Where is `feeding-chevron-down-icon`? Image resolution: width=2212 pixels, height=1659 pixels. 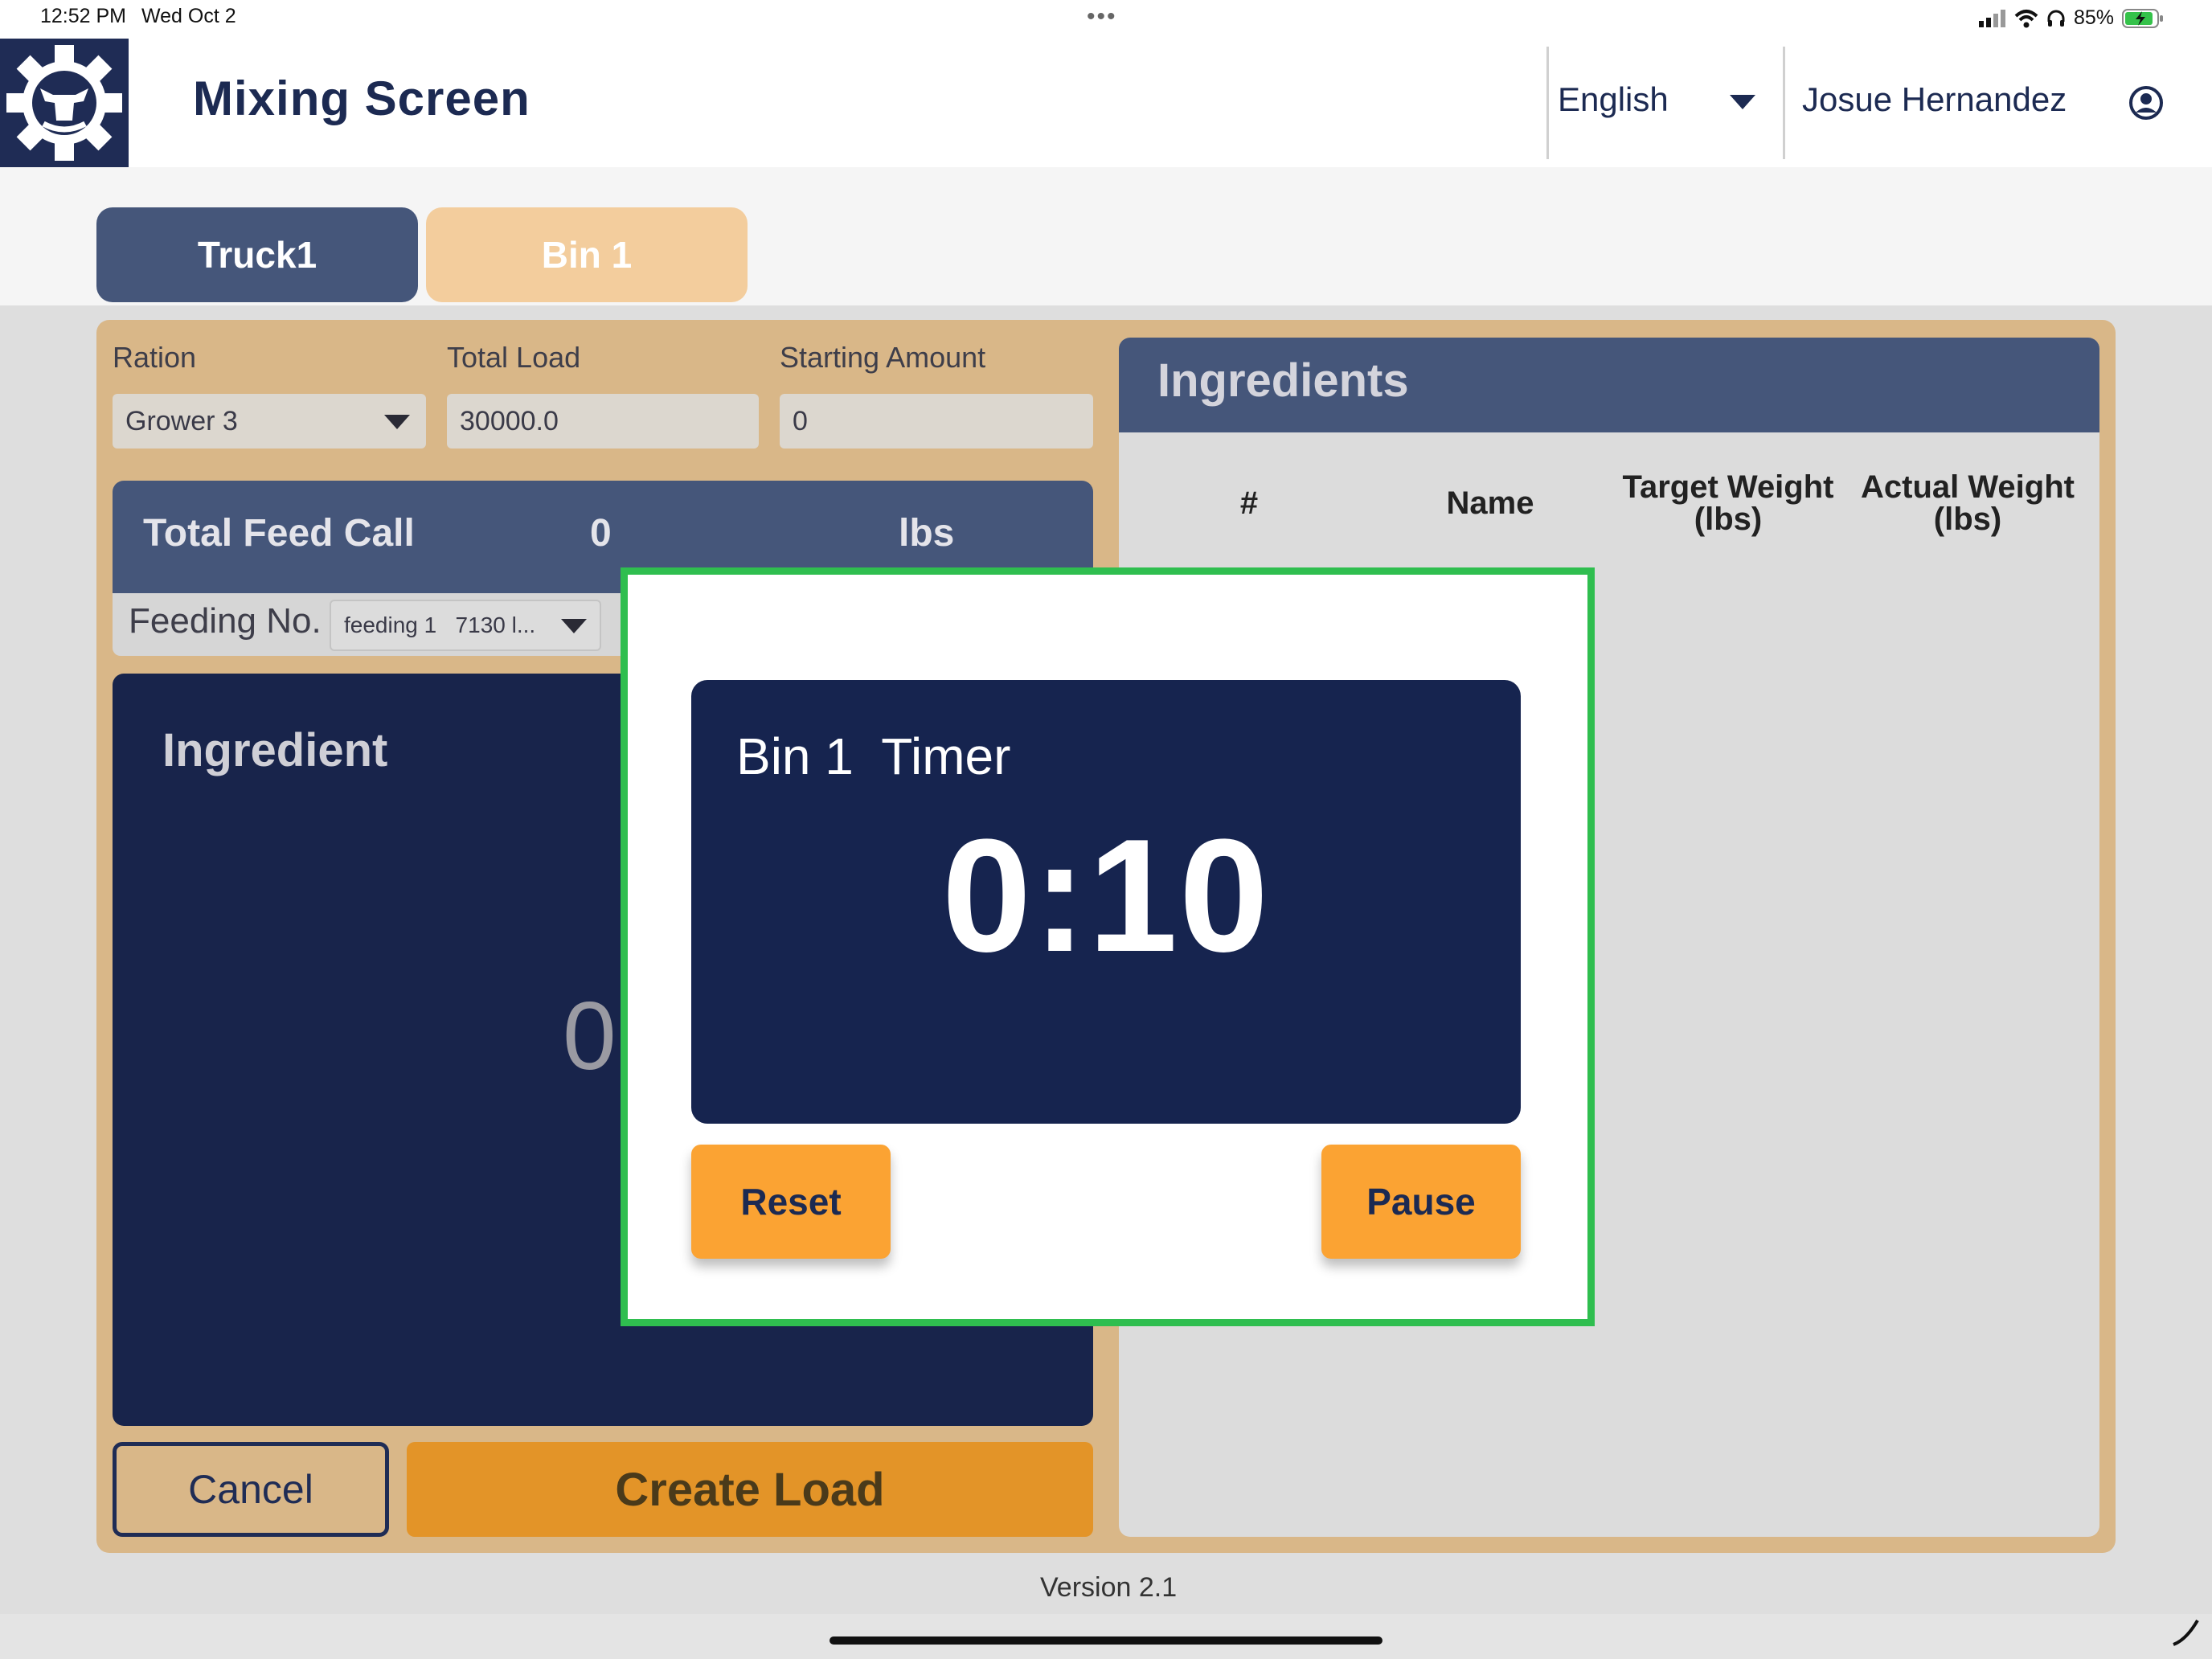 feeding-chevron-down-icon is located at coordinates (574, 626).